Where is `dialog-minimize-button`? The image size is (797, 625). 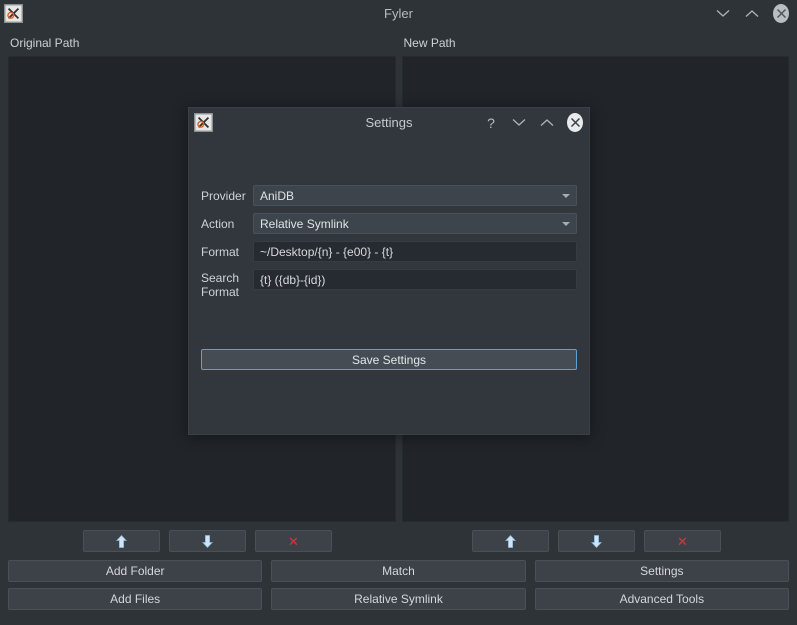 dialog-minimize-button is located at coordinates (519, 123).